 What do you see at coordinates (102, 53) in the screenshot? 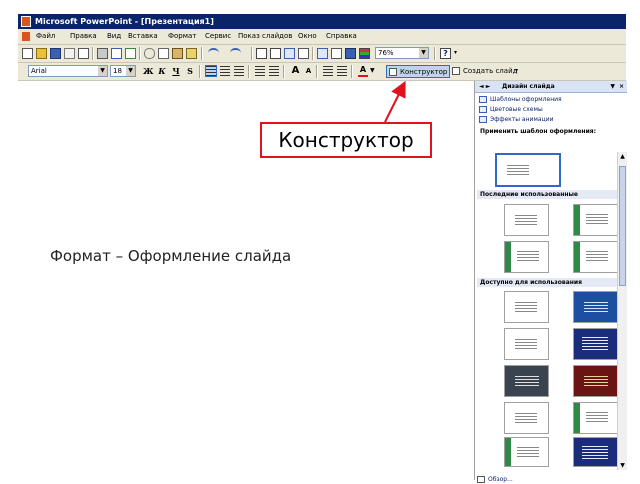
I see `print-icon` at bounding box center [102, 53].